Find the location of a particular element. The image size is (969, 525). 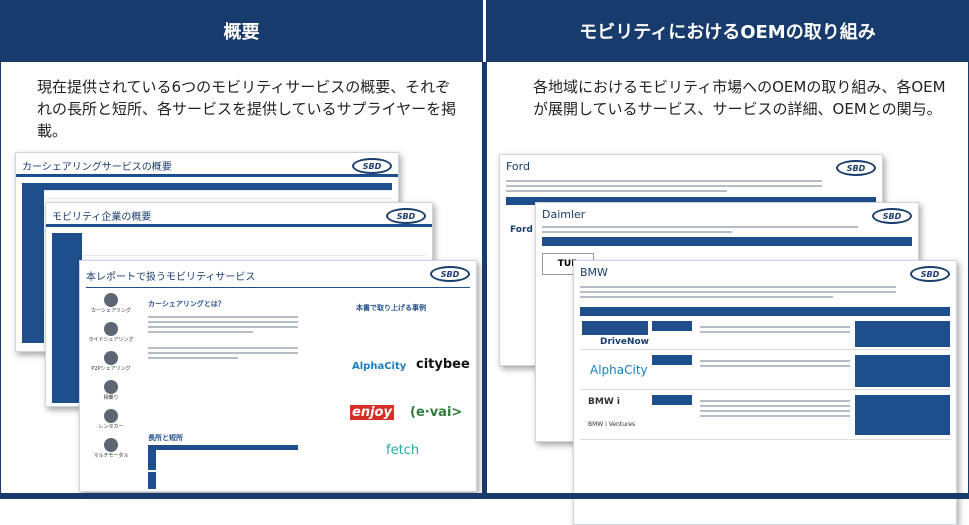

left-header-title: 概要 is located at coordinates (241, 32).